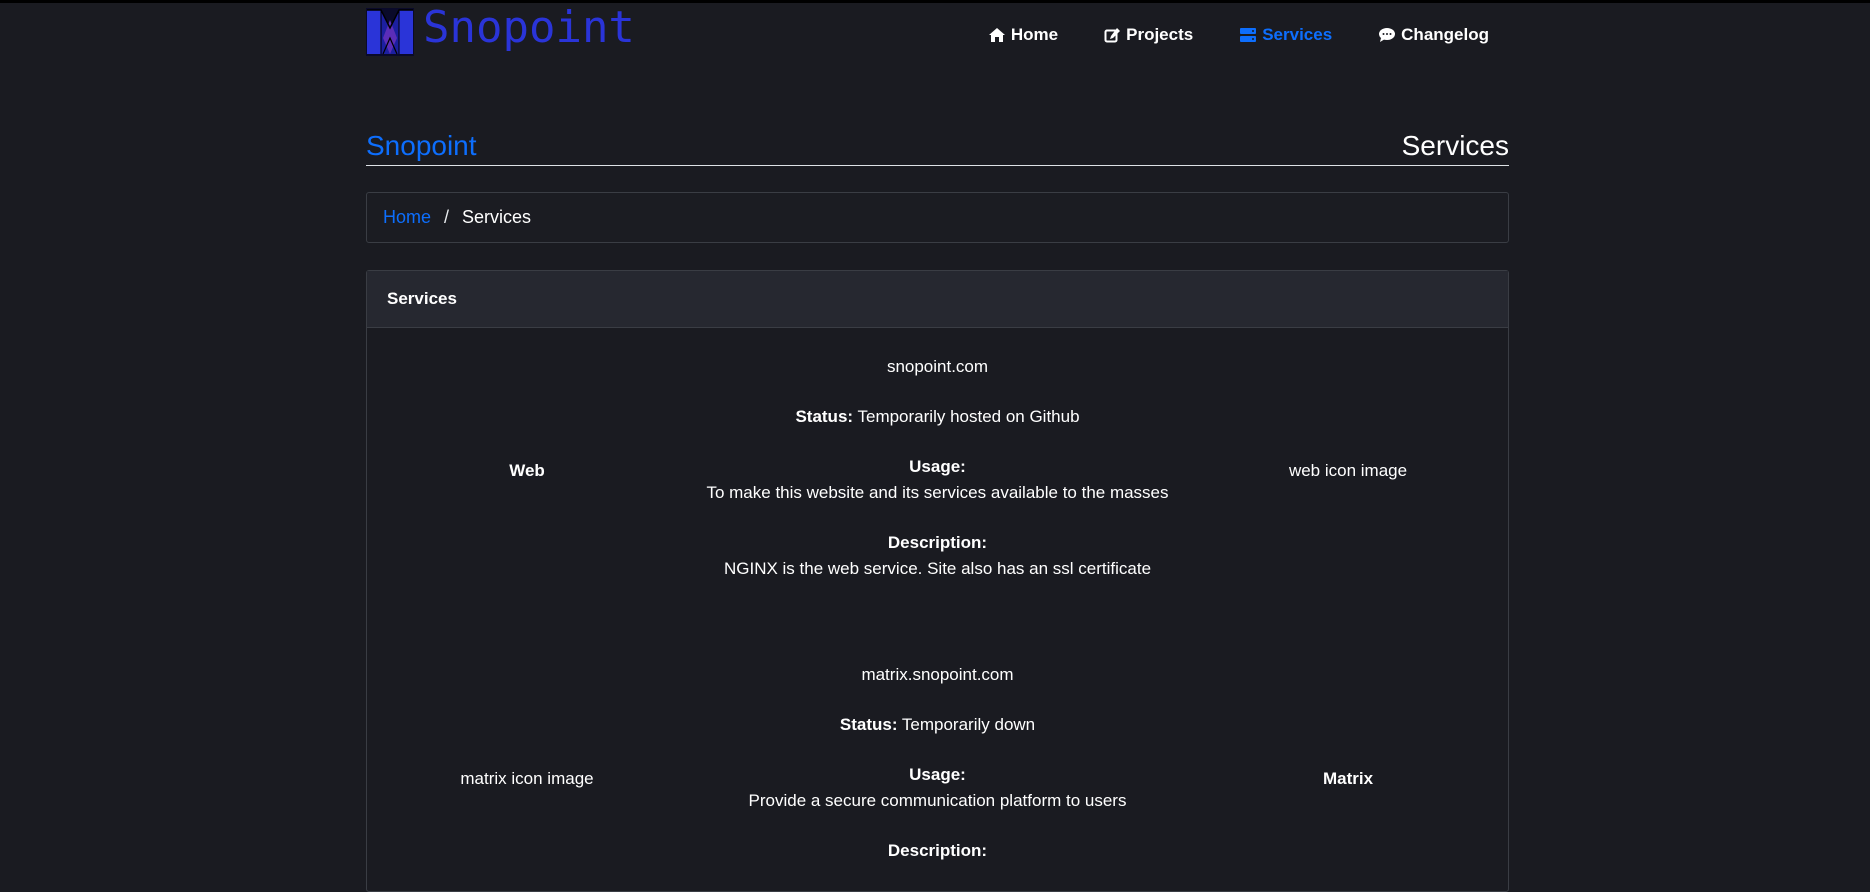  Describe the element at coordinates (968, 724) in the screenshot. I see `status-value: Temporarily down` at that location.